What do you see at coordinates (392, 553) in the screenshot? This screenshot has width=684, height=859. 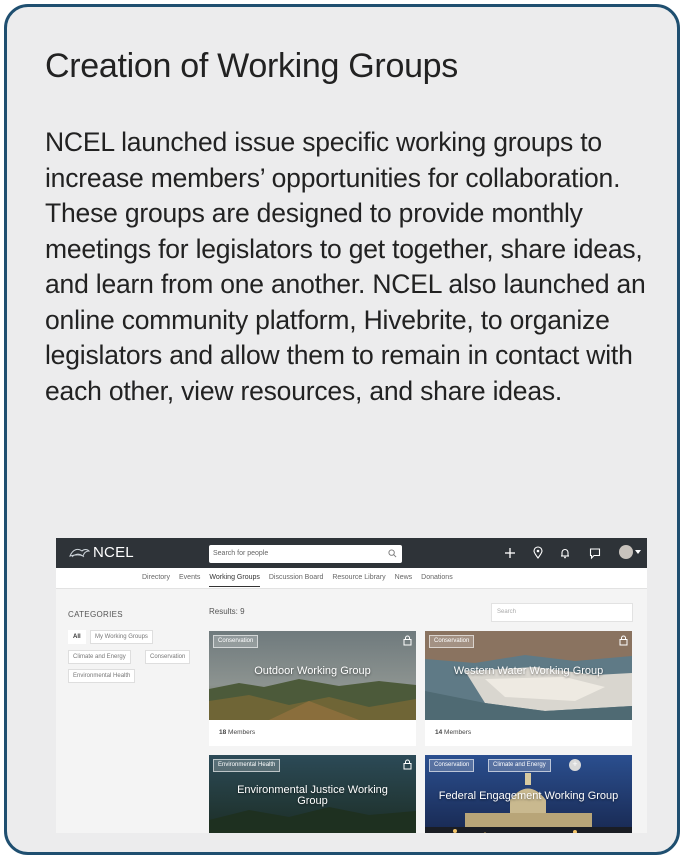 I see `search-icon` at bounding box center [392, 553].